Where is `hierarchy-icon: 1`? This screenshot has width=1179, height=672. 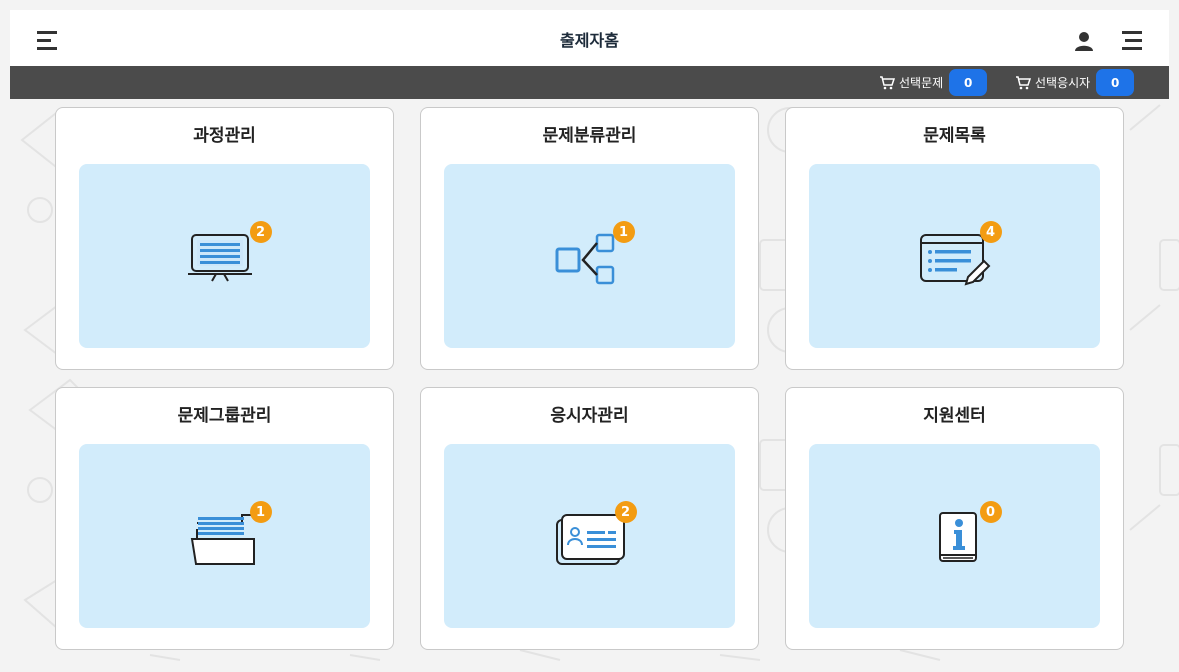 hierarchy-icon: 1 is located at coordinates (590, 256).